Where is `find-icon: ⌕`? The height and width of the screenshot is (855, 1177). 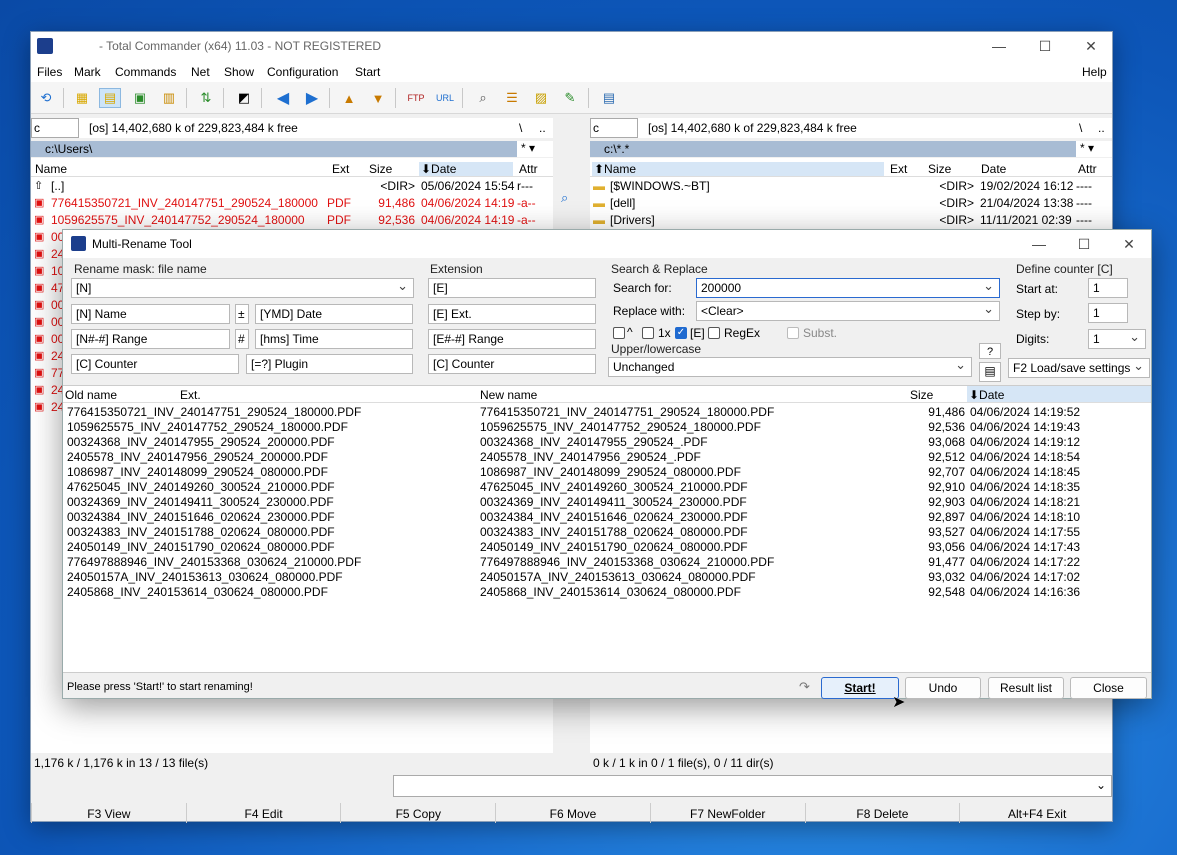 find-icon: ⌕ is located at coordinates (564, 198).